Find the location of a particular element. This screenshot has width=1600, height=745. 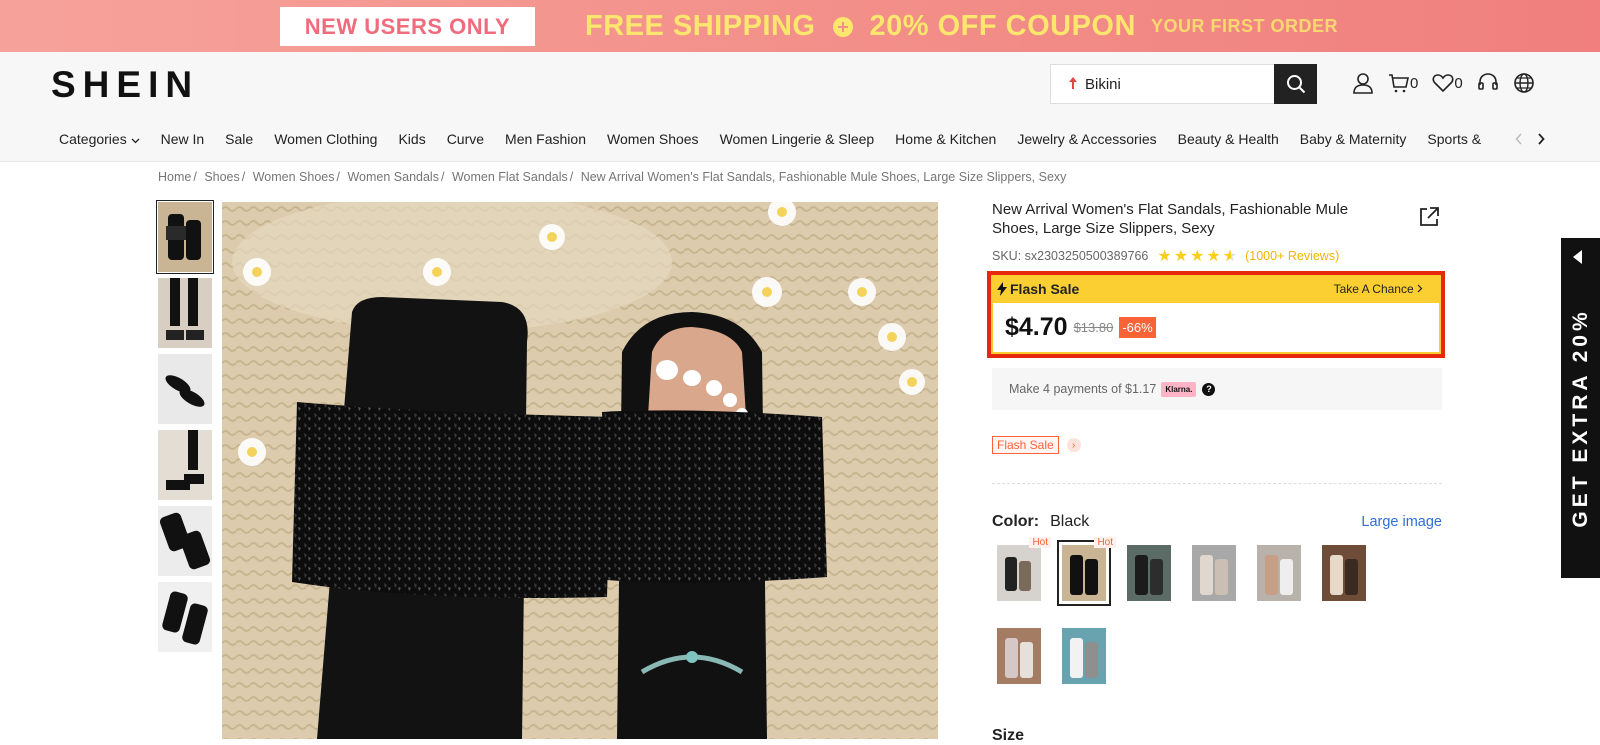

nav-item-jewelry: Jewelry & Accessories is located at coordinates (1086, 139).